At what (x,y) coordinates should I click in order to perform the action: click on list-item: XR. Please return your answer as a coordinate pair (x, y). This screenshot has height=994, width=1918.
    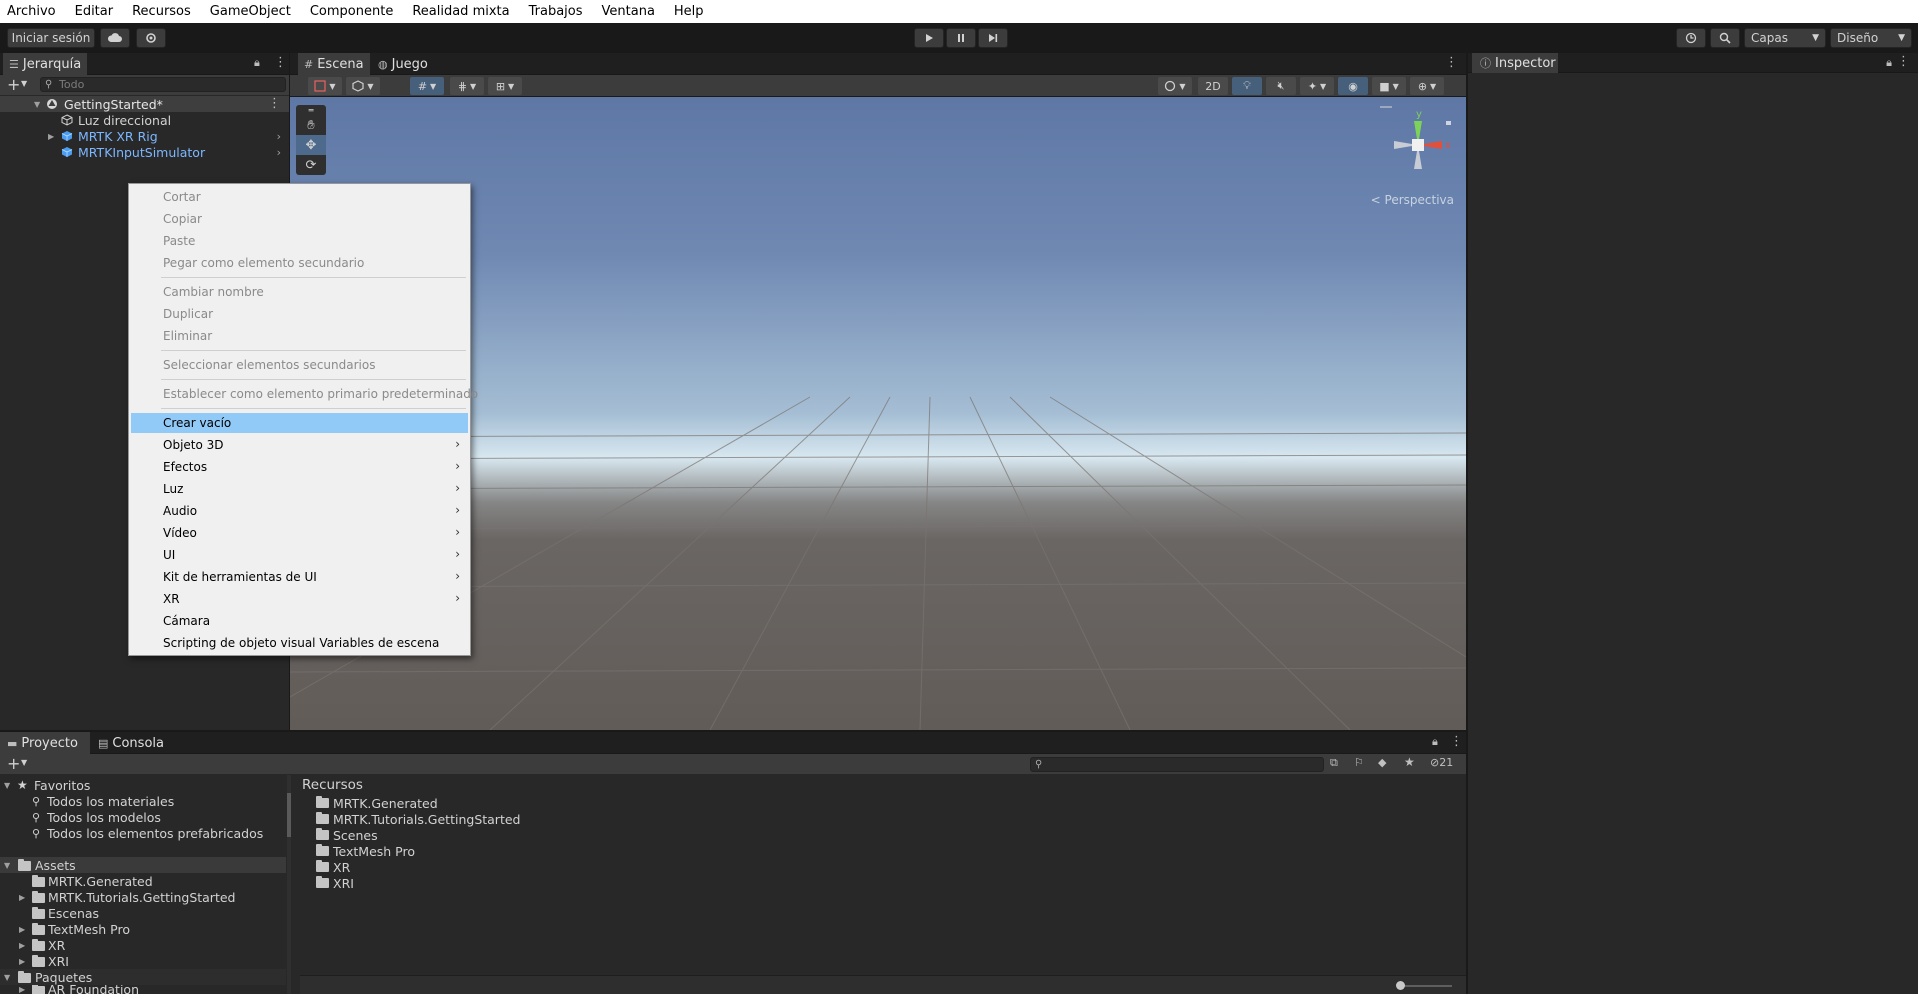
    Looking at the image, I should click on (333, 867).